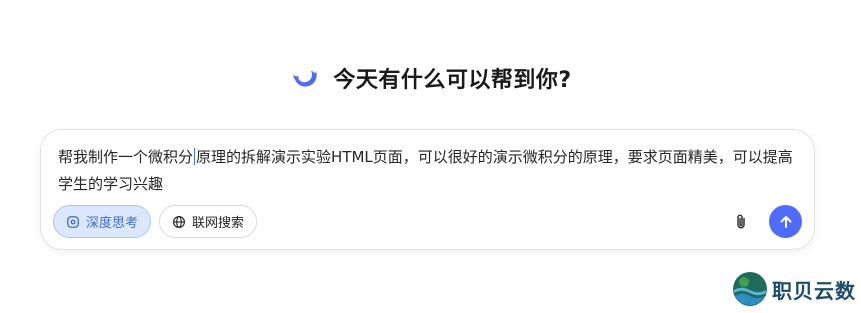 This screenshot has width=861, height=313. Describe the element at coordinates (814, 290) in the screenshot. I see `watermark-name: 职贝云数` at that location.